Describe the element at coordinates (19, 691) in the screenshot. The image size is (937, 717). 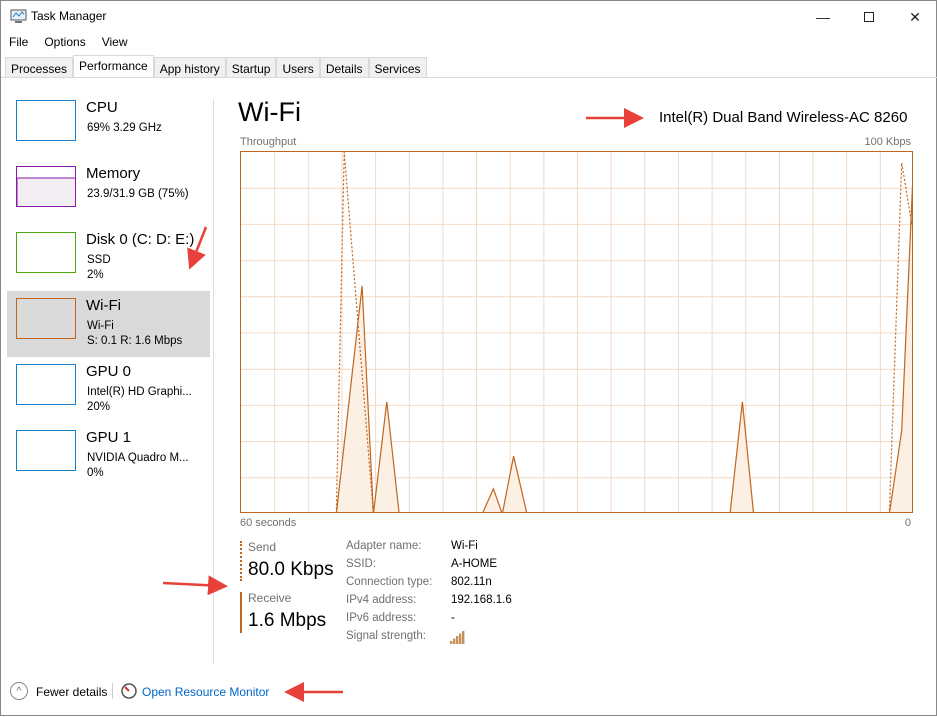
I see `chevron-up-icon: ^` at that location.